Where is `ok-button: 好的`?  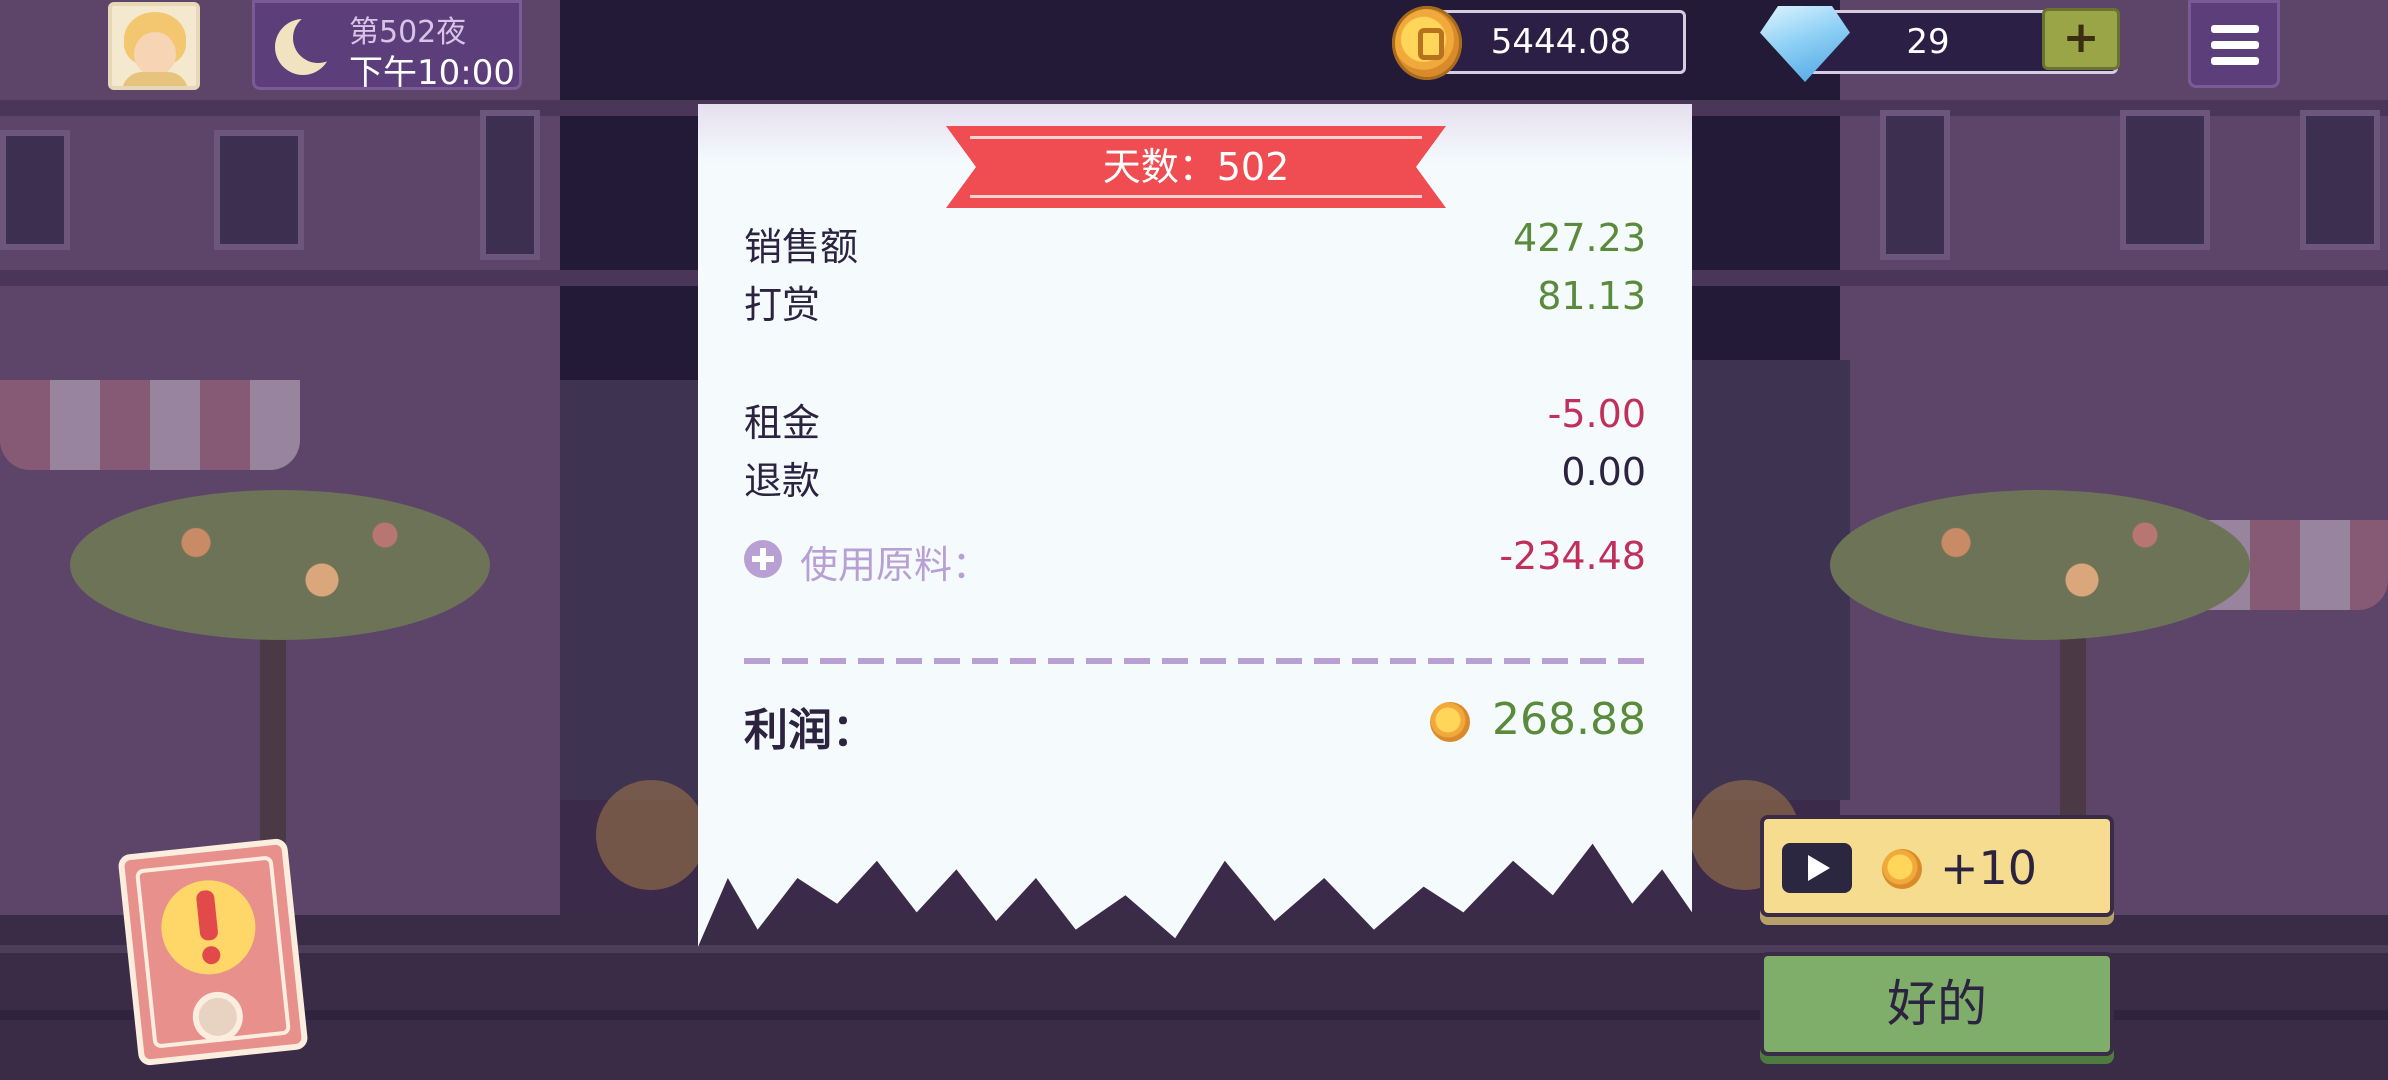
ok-button: 好的 is located at coordinates (1937, 1004).